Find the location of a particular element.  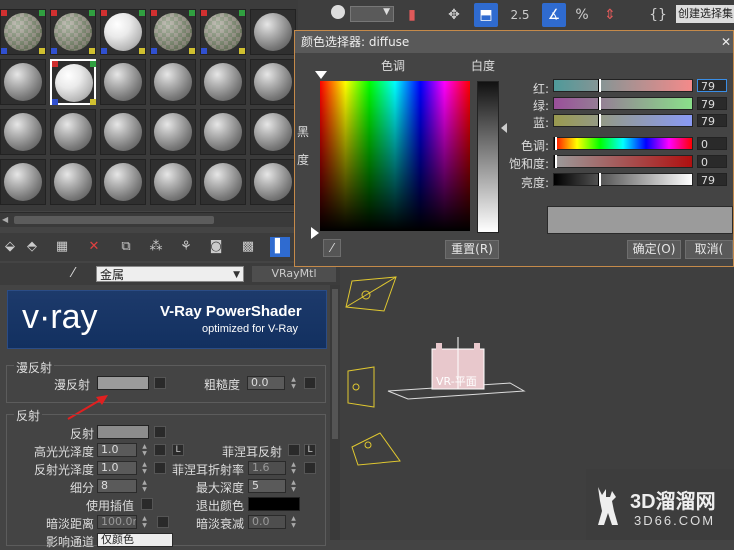

fresnel-ior-input: 1.6 is located at coordinates (267, 468).